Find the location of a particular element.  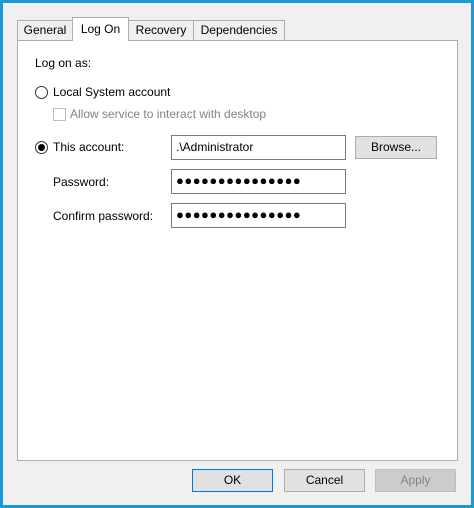

tab-general: General is located at coordinates (45, 30).